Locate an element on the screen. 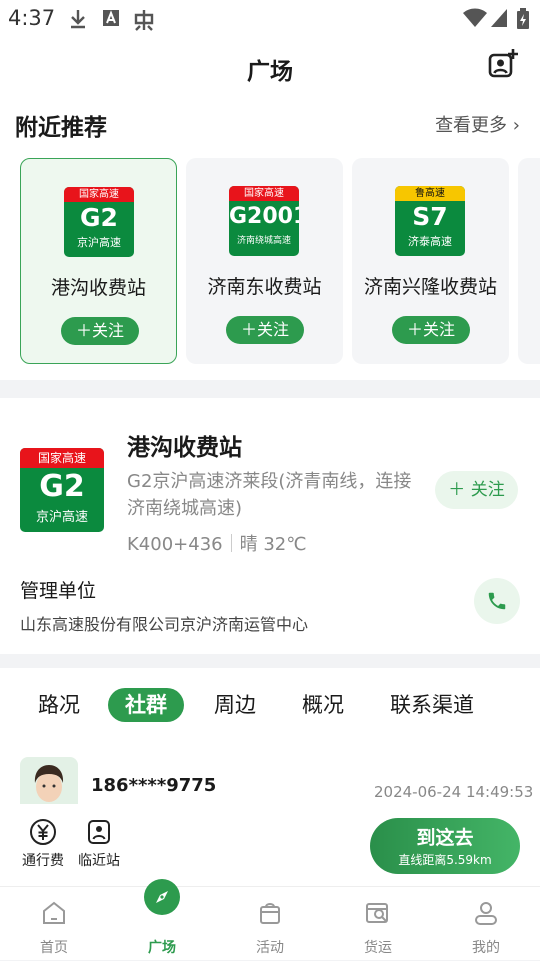  highway-badge-s7: 鲁高速 S7 济泰高速 is located at coordinates (430, 221).